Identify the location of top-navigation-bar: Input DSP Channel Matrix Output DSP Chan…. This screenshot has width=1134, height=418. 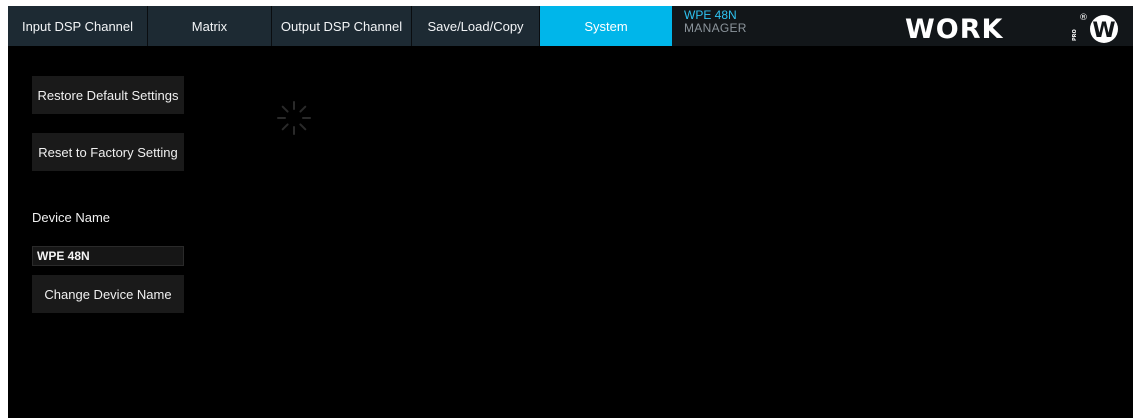
(570, 26).